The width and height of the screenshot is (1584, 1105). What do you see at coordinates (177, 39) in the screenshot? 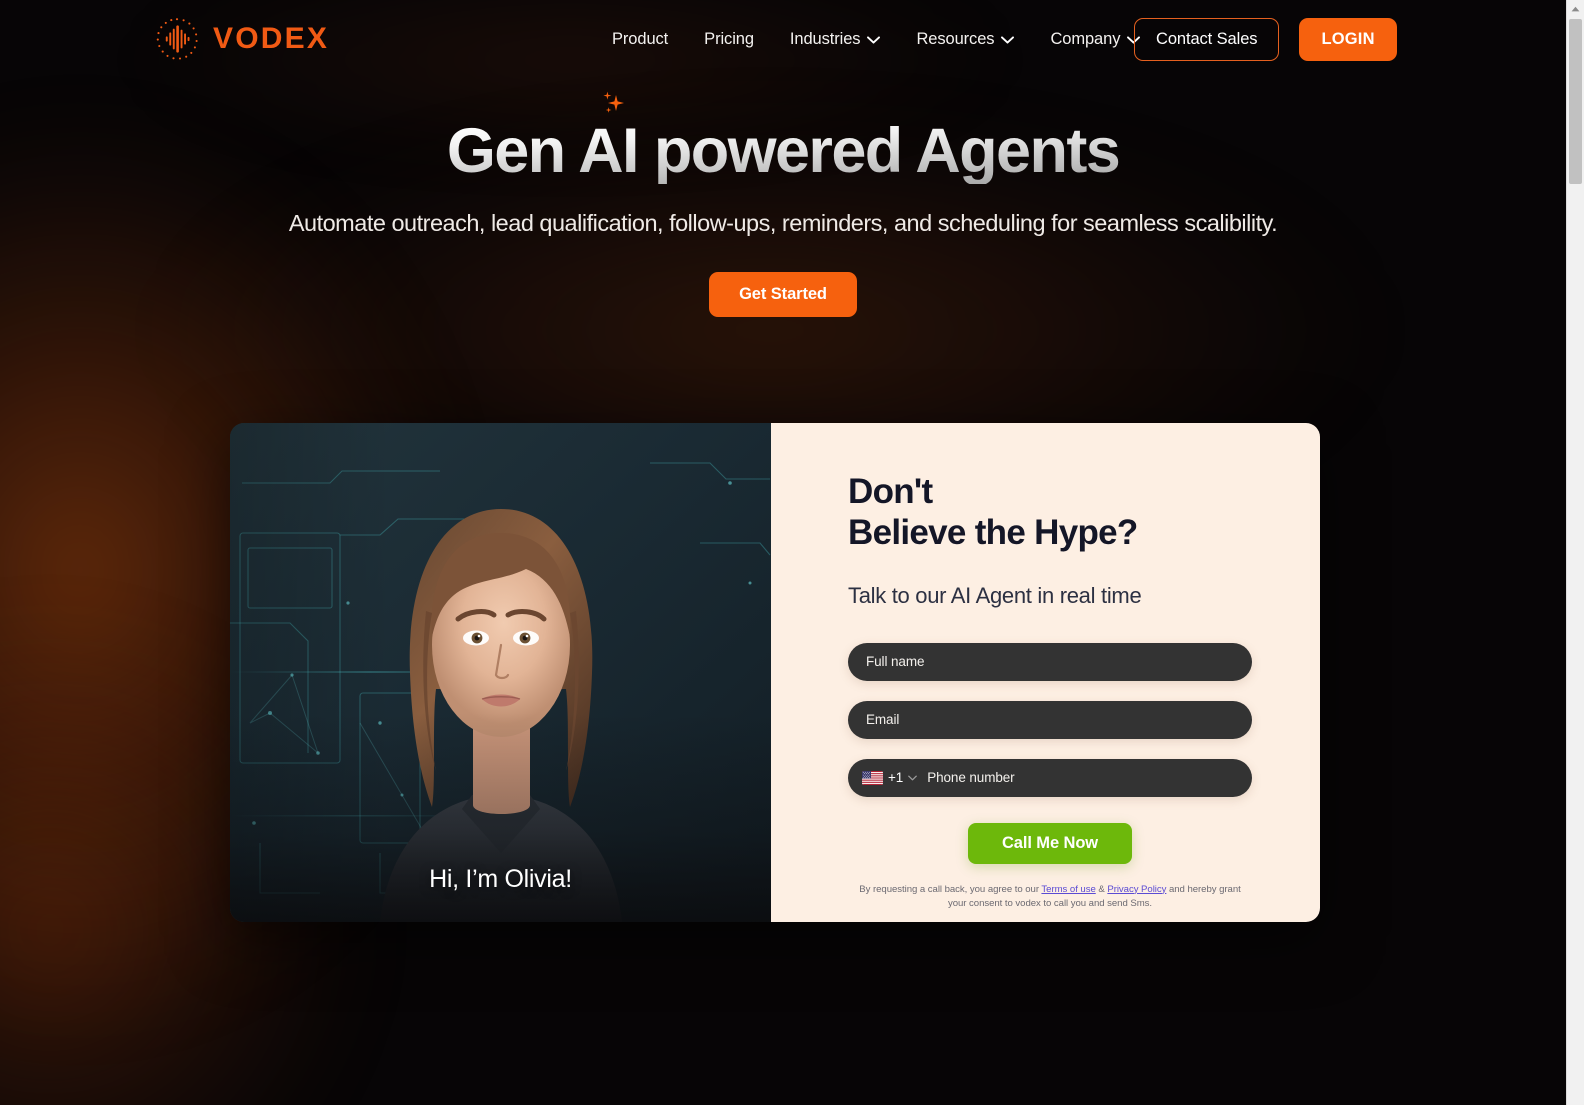
I see `sound-wave-logo-icon` at bounding box center [177, 39].